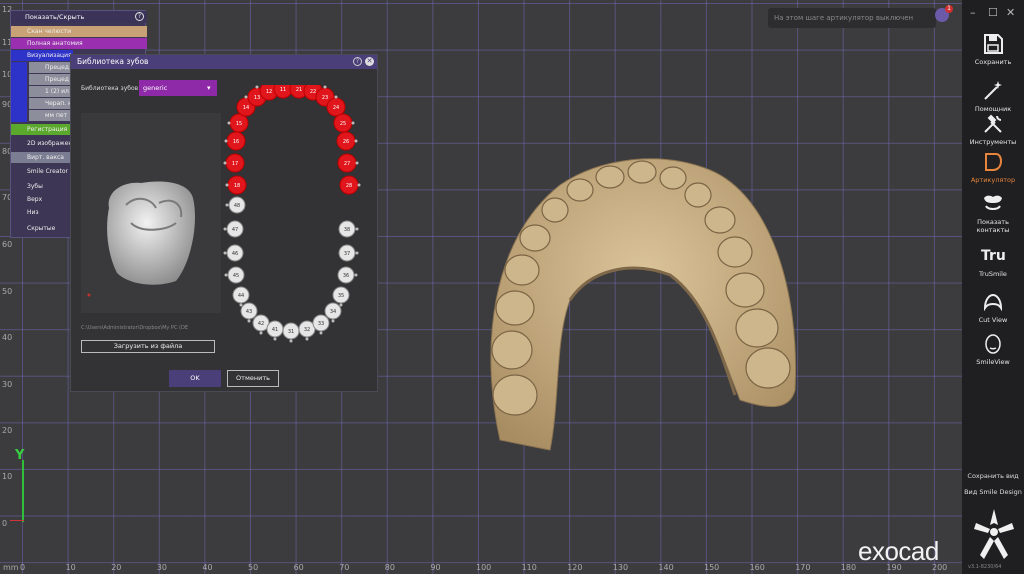  What do you see at coordinates (993, 476) in the screenshot?
I see `save-view-link: Сохранить вид` at bounding box center [993, 476].